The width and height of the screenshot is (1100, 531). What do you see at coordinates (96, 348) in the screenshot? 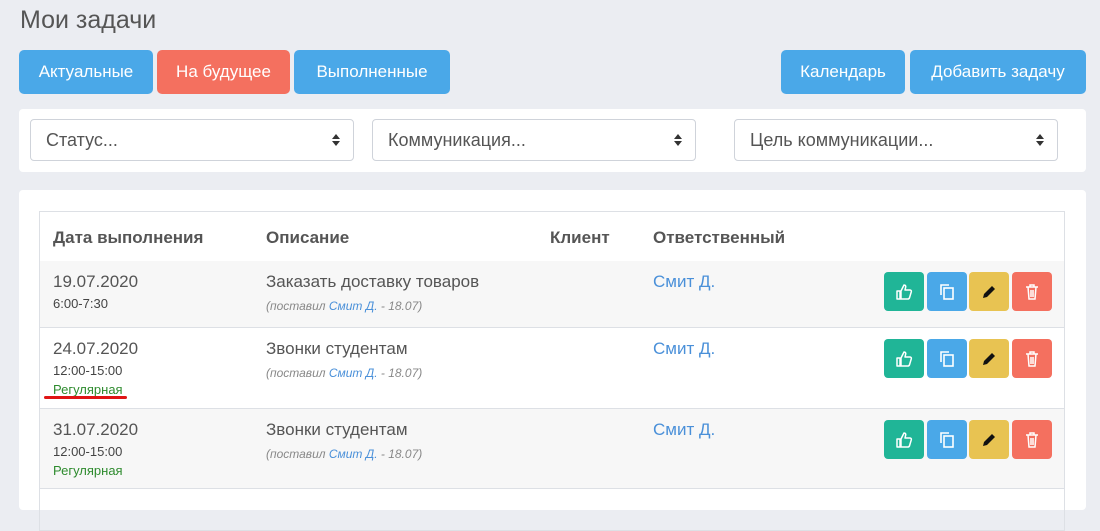
I see `task-date: 24.07.2020` at bounding box center [96, 348].